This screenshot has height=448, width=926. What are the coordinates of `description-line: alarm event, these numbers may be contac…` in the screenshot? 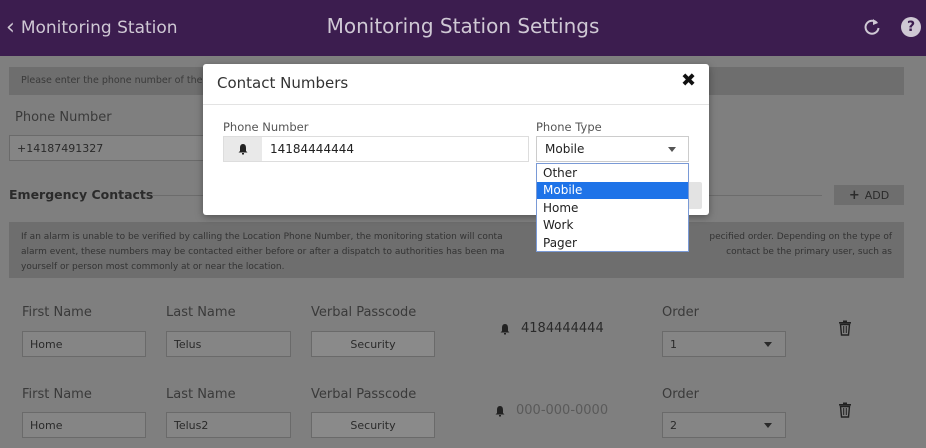 It's located at (263, 252).